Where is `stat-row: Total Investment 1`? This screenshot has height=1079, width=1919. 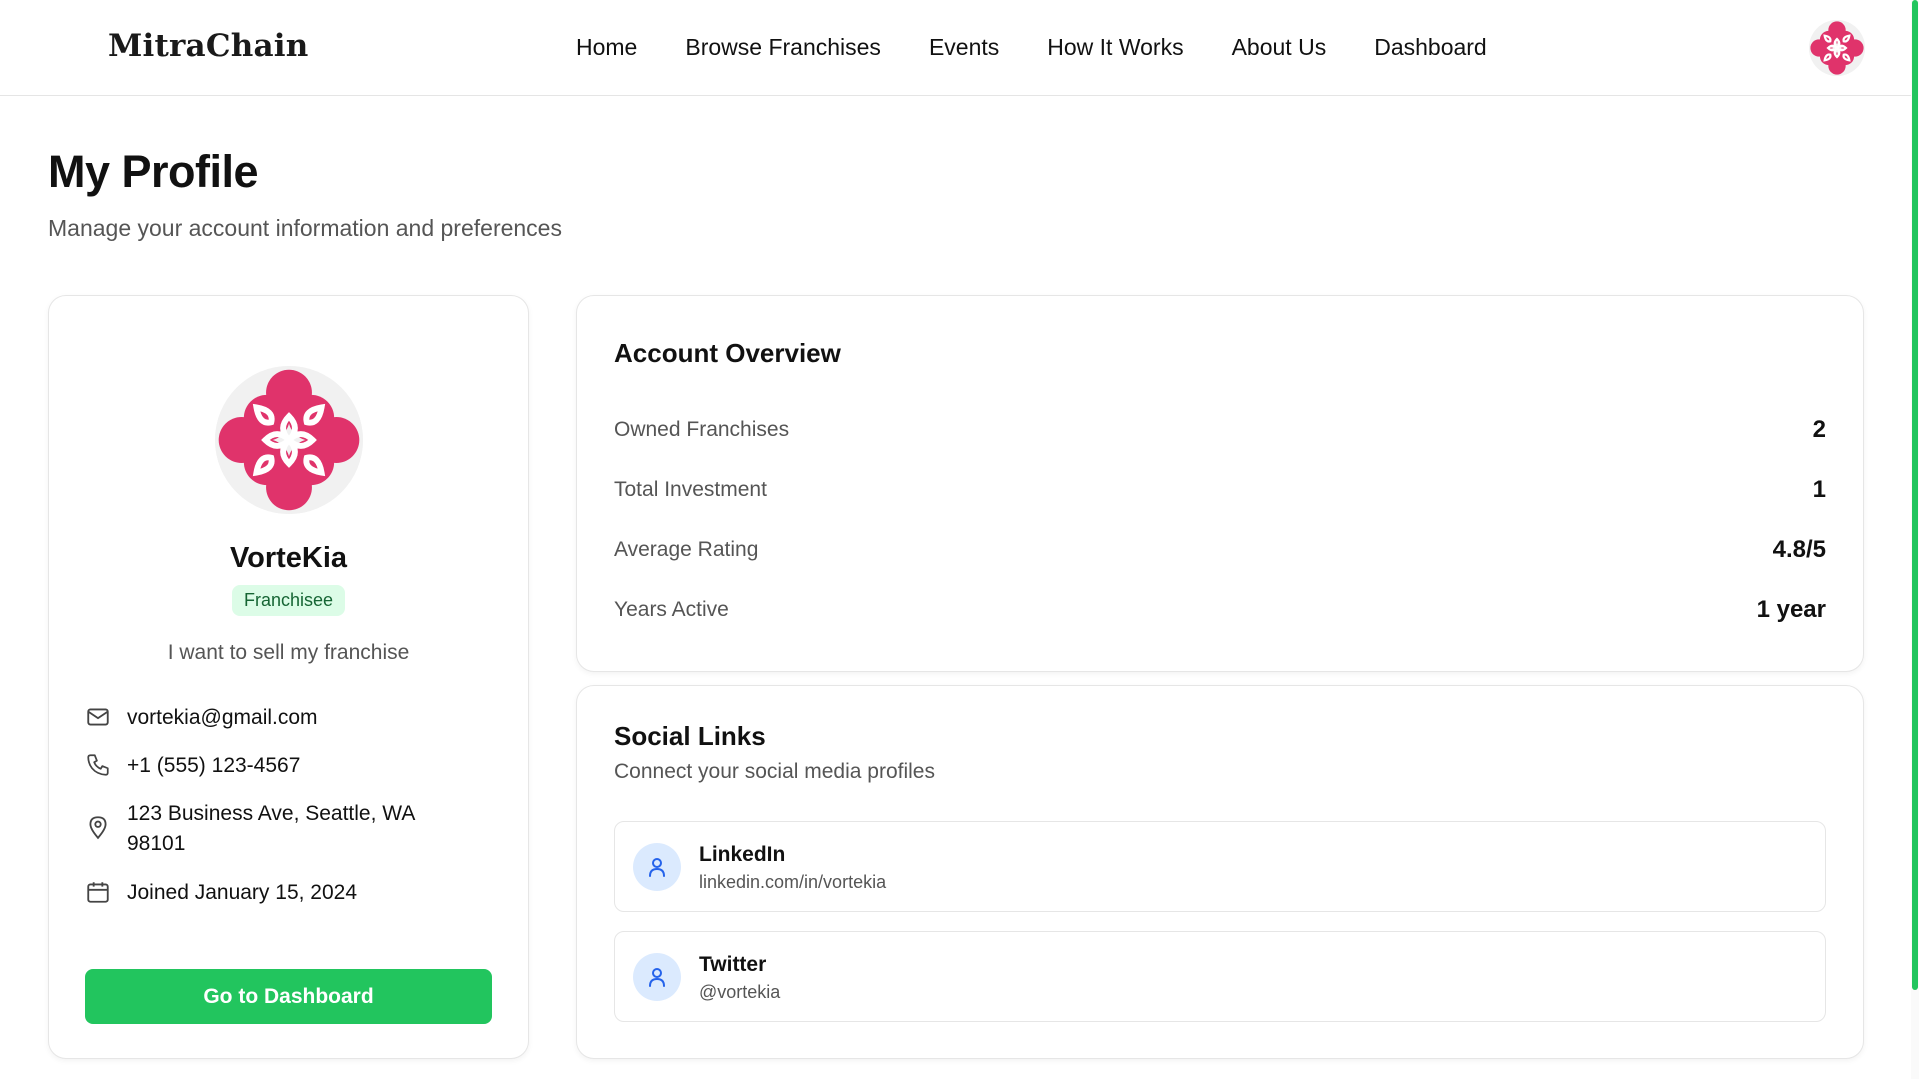 stat-row: Total Investment 1 is located at coordinates (1220, 490).